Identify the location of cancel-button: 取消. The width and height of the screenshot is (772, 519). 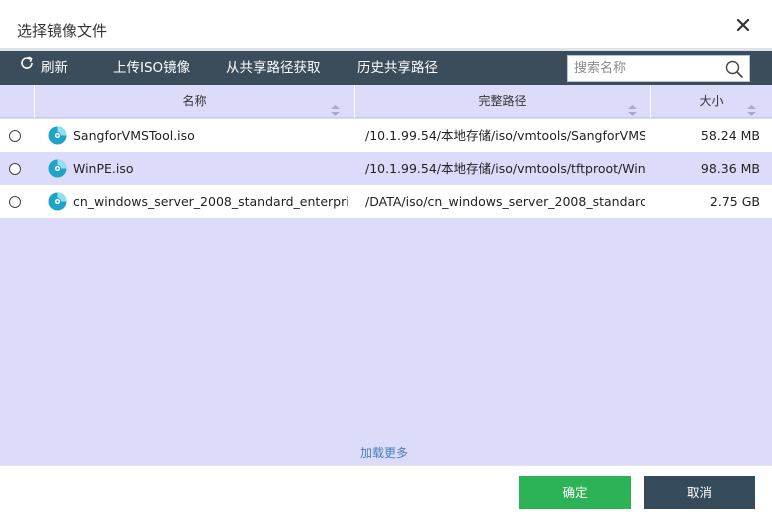
(699, 492).